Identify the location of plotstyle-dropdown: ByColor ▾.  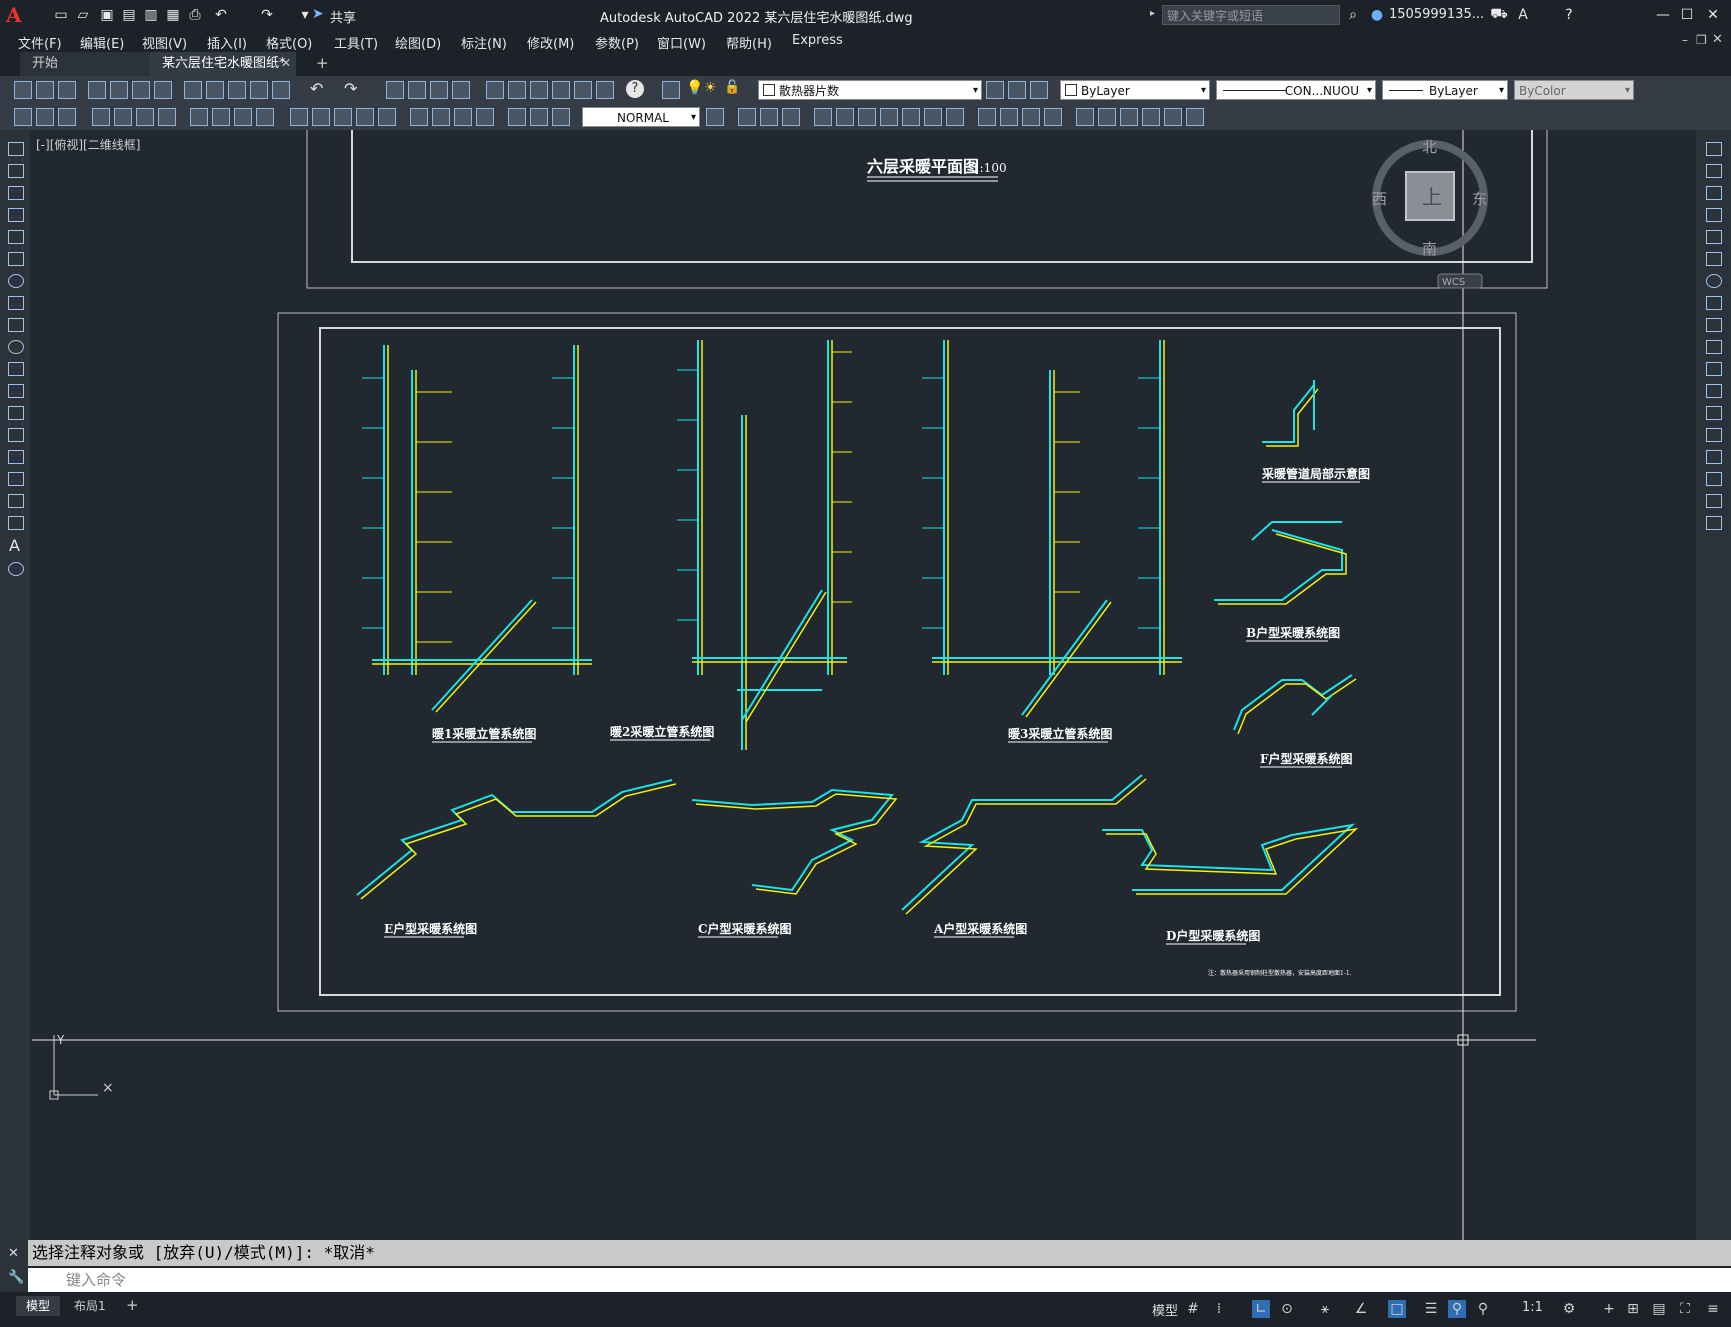
(1574, 90).